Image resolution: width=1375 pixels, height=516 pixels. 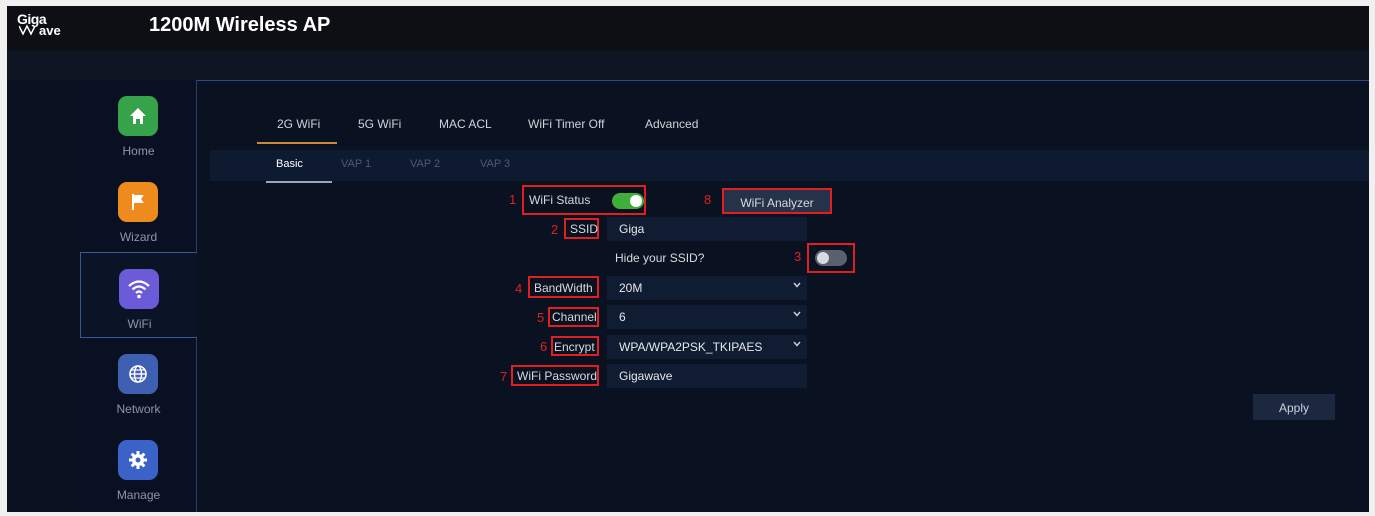 I want to click on sidebar-item-label: Manage, so click(x=138, y=495).